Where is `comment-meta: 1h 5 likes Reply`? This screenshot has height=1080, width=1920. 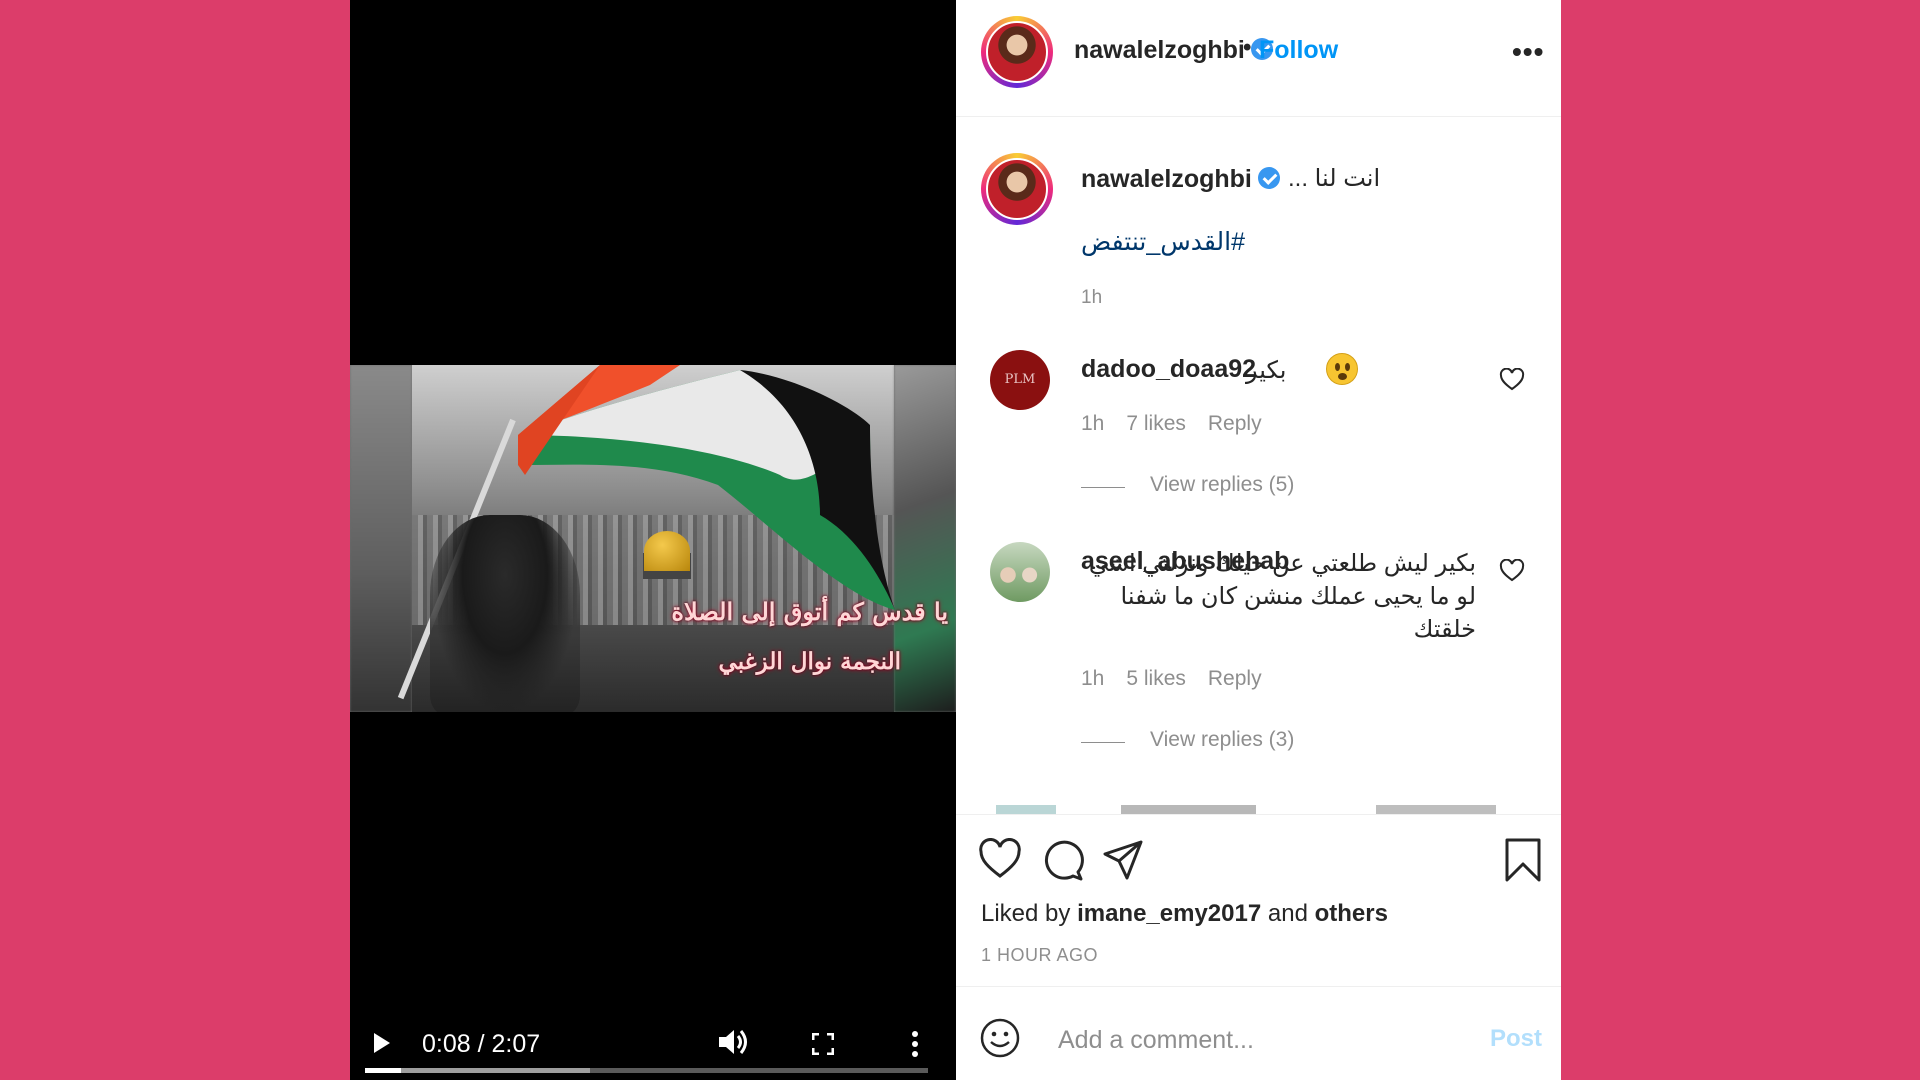
comment-meta: 1h 5 likes Reply is located at coordinates (1182, 679).